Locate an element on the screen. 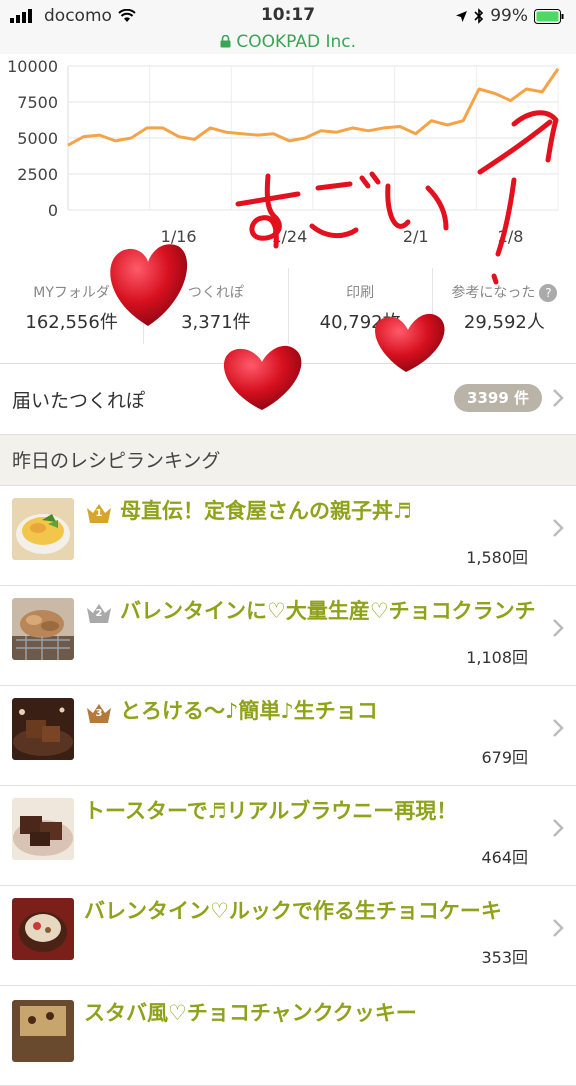  recipe-title: 母直伝！定食屋さんの親子丼♬ is located at coordinates (320, 511).